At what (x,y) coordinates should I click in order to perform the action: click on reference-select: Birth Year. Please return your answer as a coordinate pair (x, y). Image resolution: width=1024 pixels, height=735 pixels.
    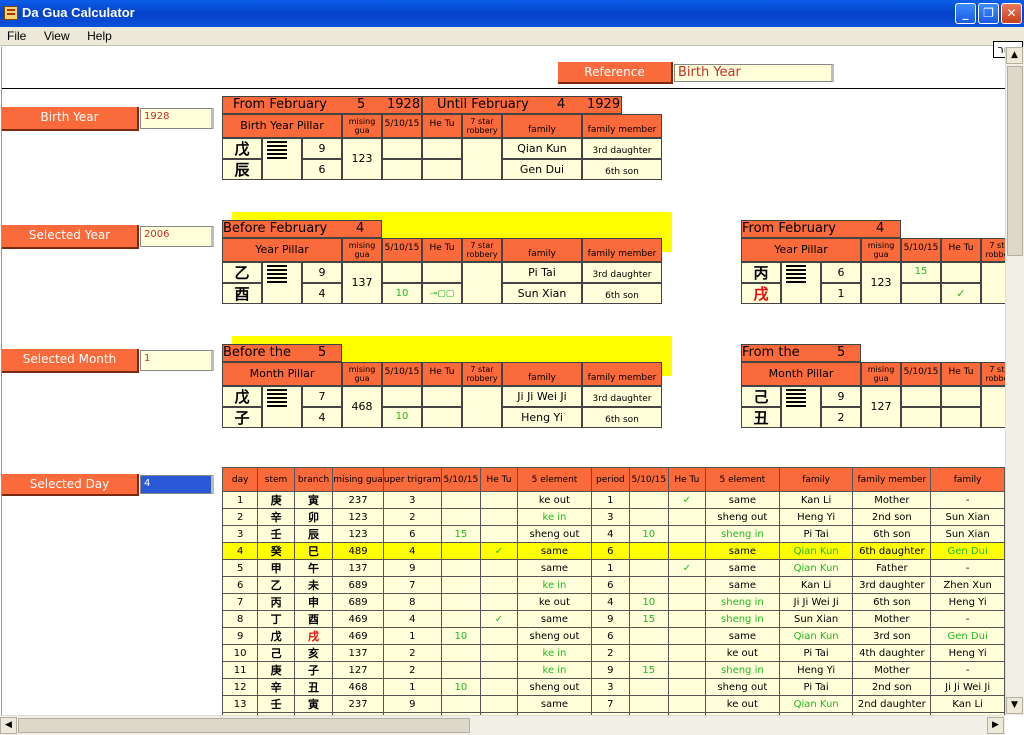
    Looking at the image, I should click on (754, 73).